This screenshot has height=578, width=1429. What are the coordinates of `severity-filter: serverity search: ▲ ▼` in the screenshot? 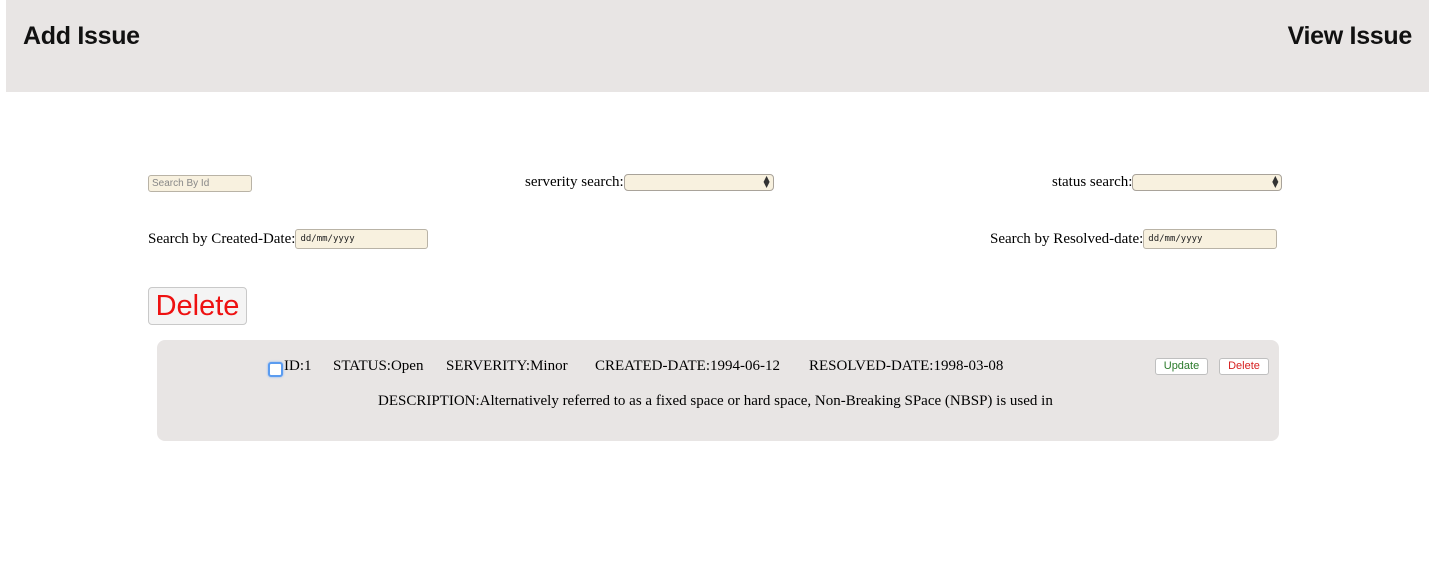 It's located at (649, 182).